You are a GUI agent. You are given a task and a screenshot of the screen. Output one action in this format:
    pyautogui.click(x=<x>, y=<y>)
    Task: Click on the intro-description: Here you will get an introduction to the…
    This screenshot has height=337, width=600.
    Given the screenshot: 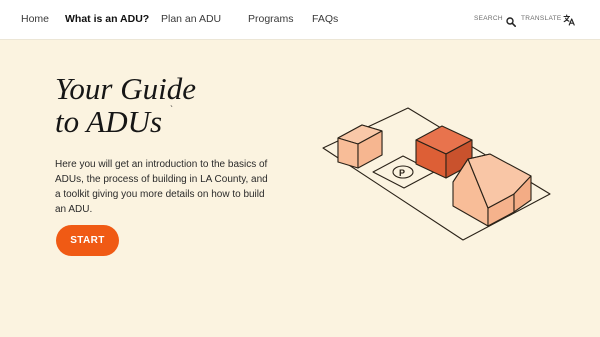 What is the action you would take?
    pyautogui.click(x=161, y=187)
    